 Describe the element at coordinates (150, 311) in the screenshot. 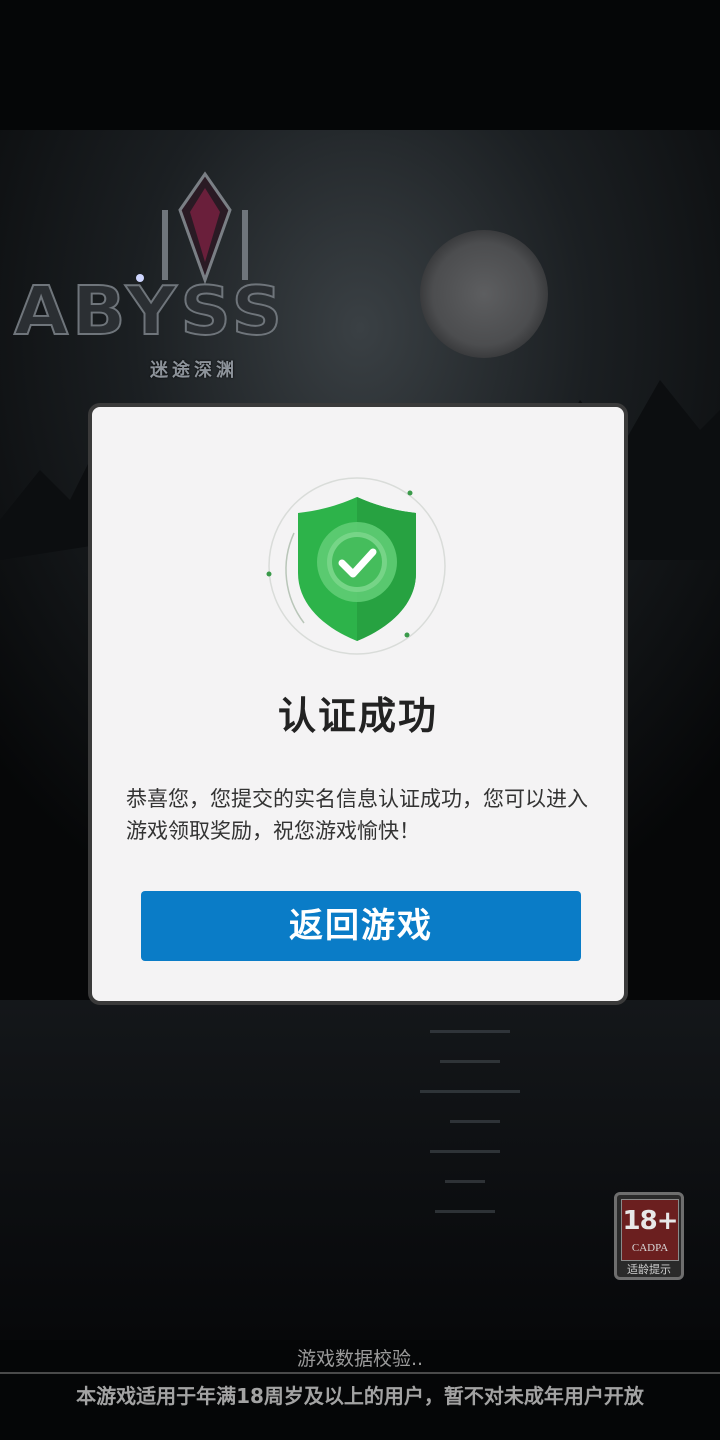

I see `logo-wordmark: ABYSS` at that location.